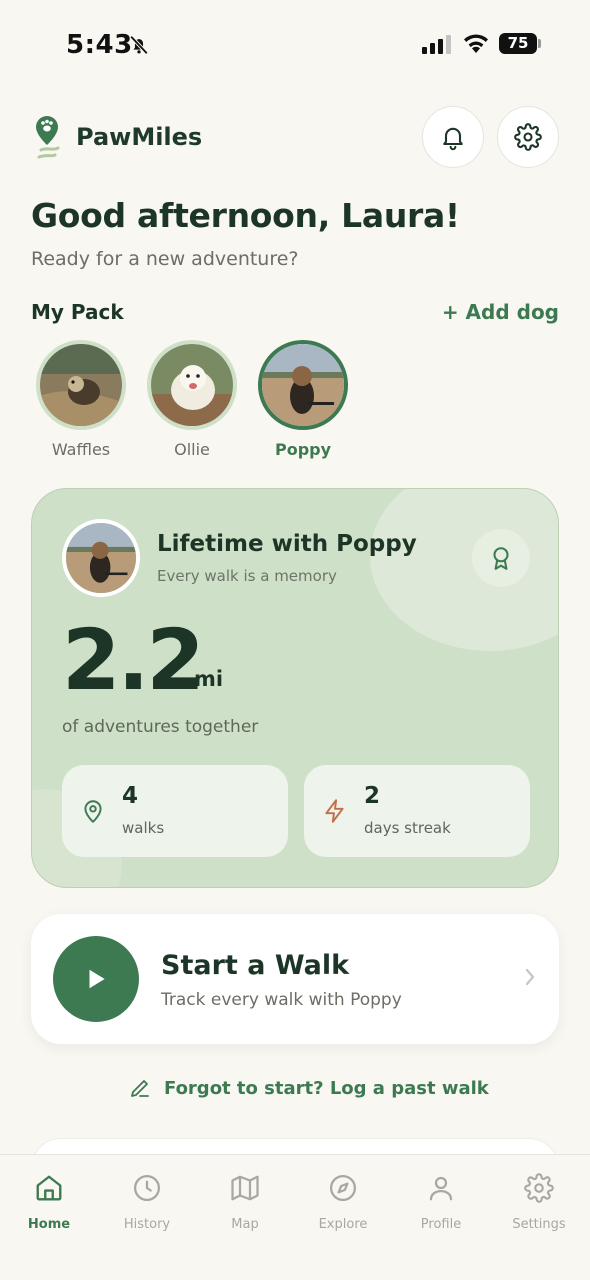 Image resolution: width=590 pixels, height=1280 pixels. Describe the element at coordinates (140, 1088) in the screenshot. I see `pencil-icon` at that location.